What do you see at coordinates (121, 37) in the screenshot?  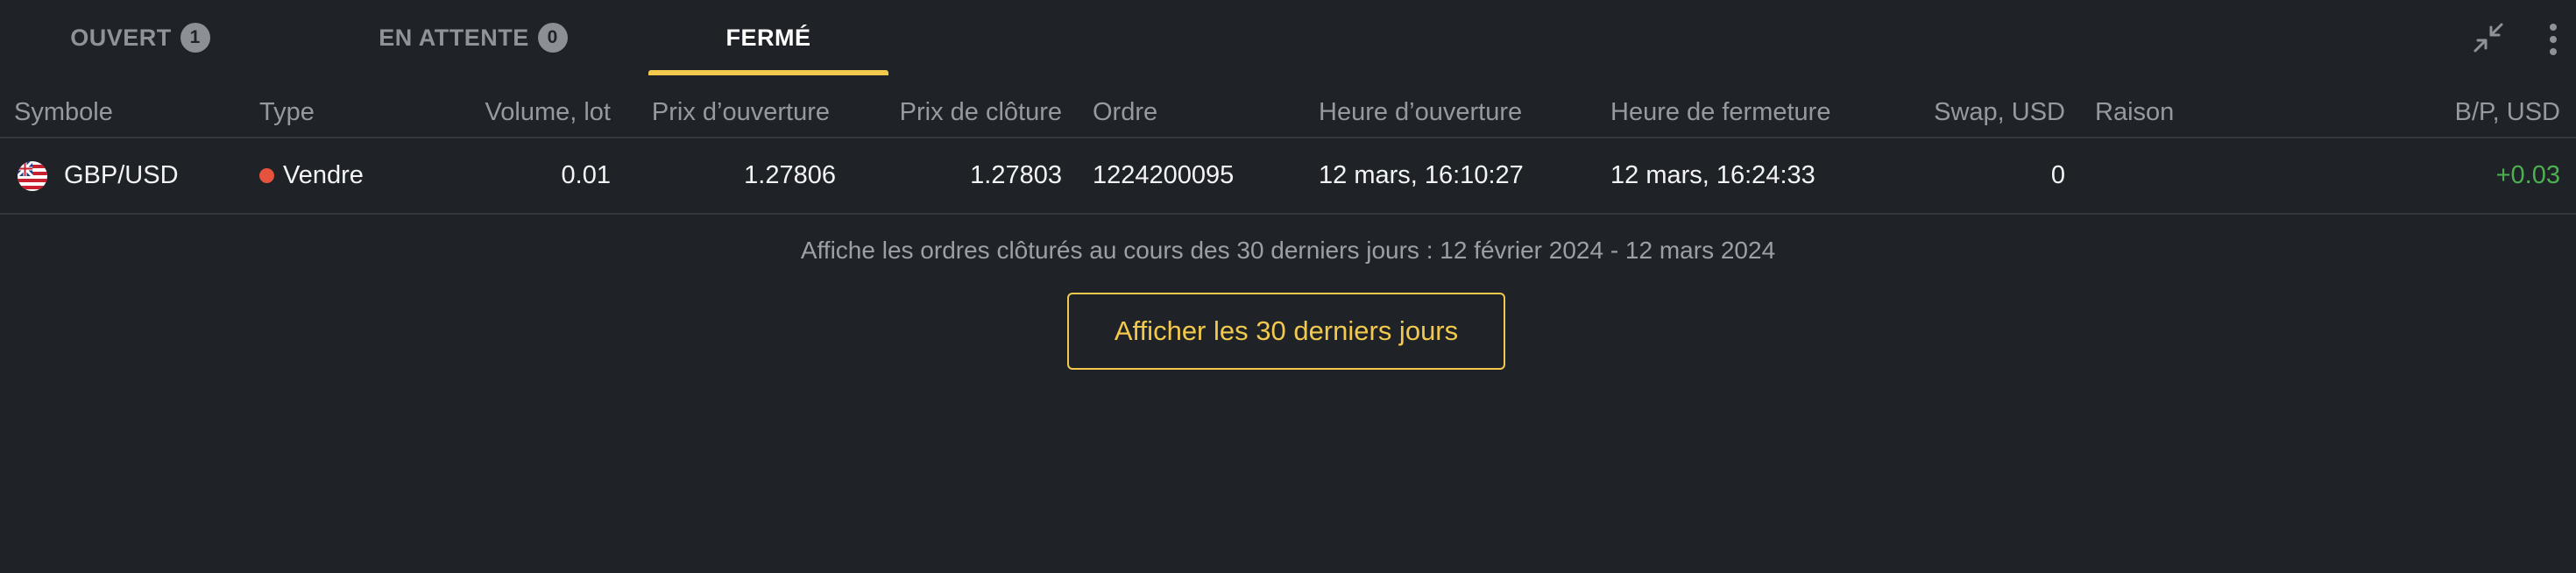 I see `tab-open-label: OUVERT` at bounding box center [121, 37].